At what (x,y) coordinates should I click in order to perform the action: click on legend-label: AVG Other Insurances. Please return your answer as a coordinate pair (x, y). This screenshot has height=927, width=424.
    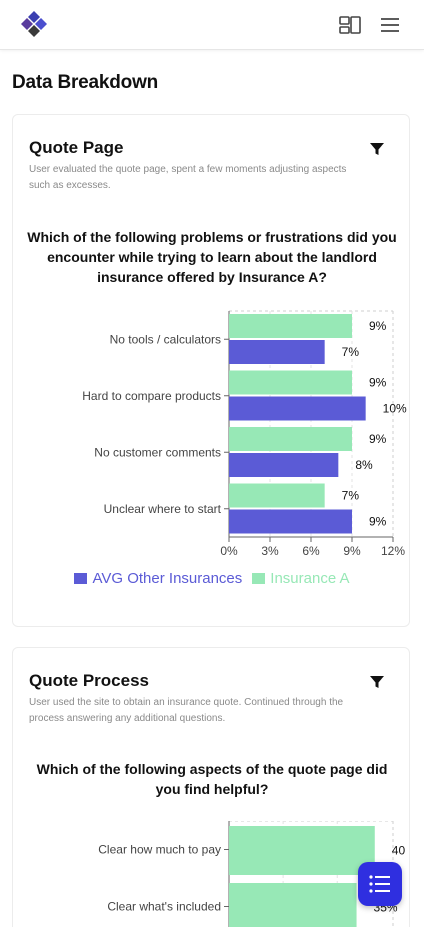
    Looking at the image, I should click on (167, 578).